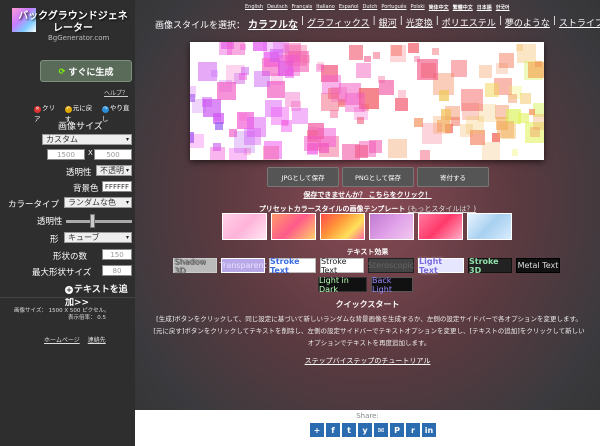  I want to click on preset-title: プリセットカラースタイルの画像テンプレート (もっとスタイルは？), so click(367, 209).